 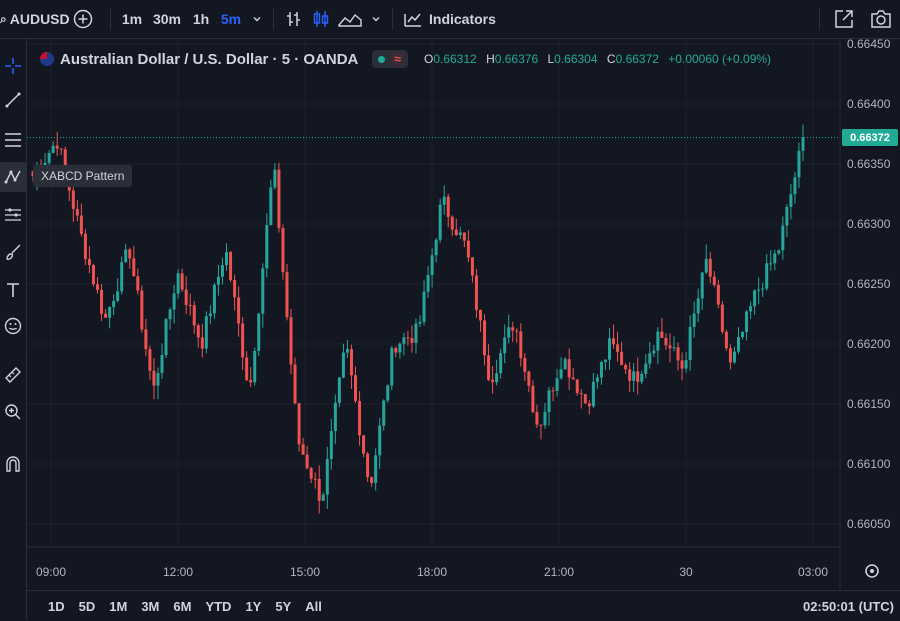 What do you see at coordinates (283, 606) in the screenshot?
I see `range-5y: 5Y` at bounding box center [283, 606].